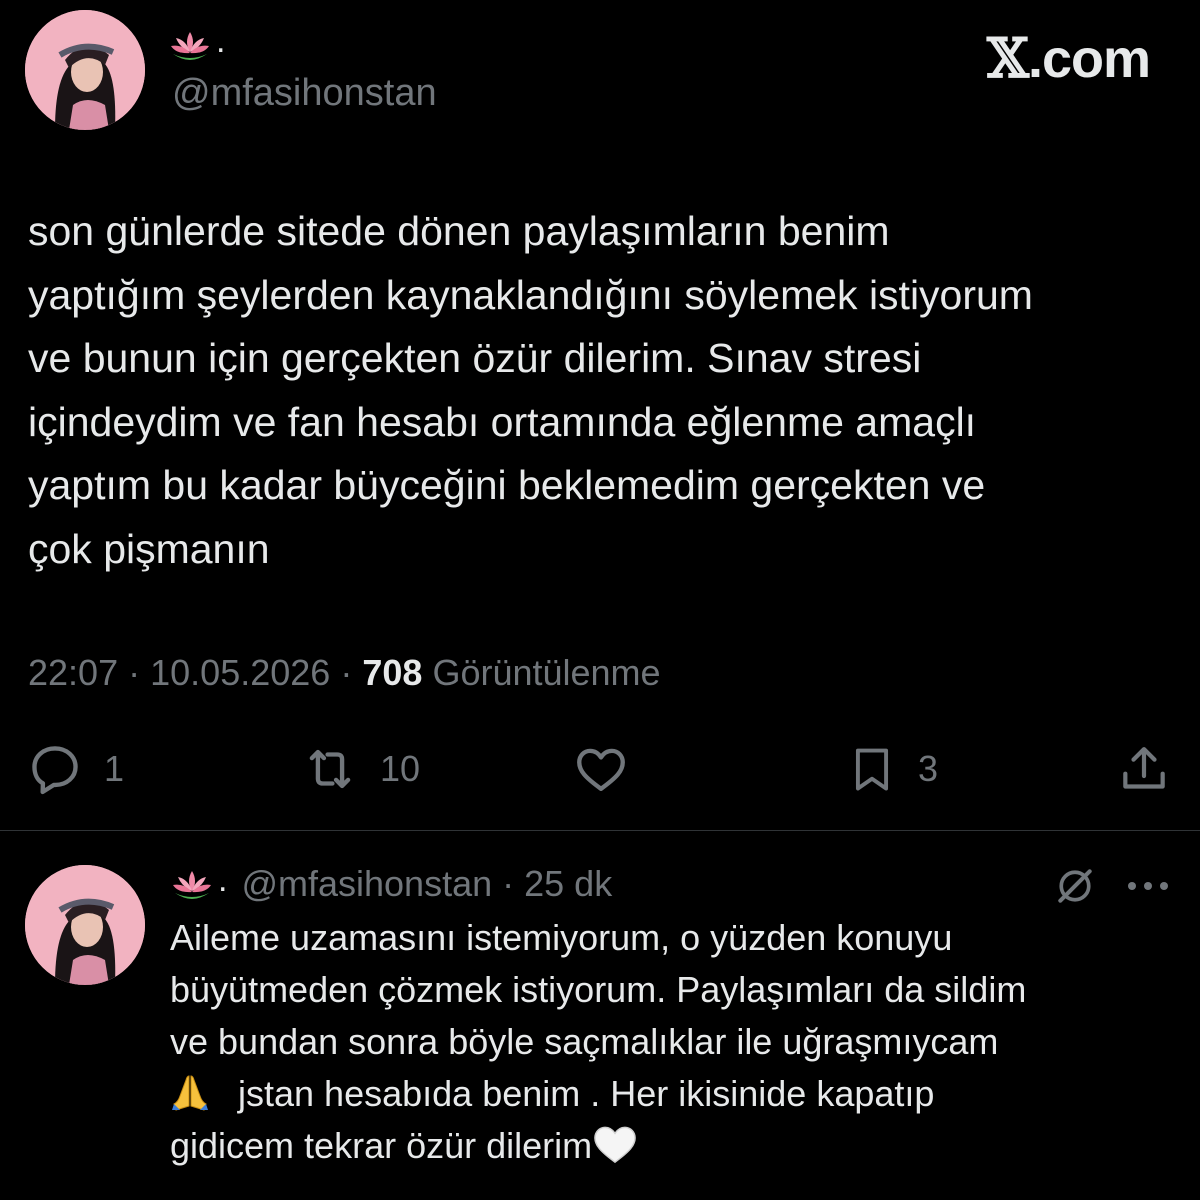 This screenshot has height=1200, width=1200. Describe the element at coordinates (1148, 886) in the screenshot. I see `more-icon` at that location.